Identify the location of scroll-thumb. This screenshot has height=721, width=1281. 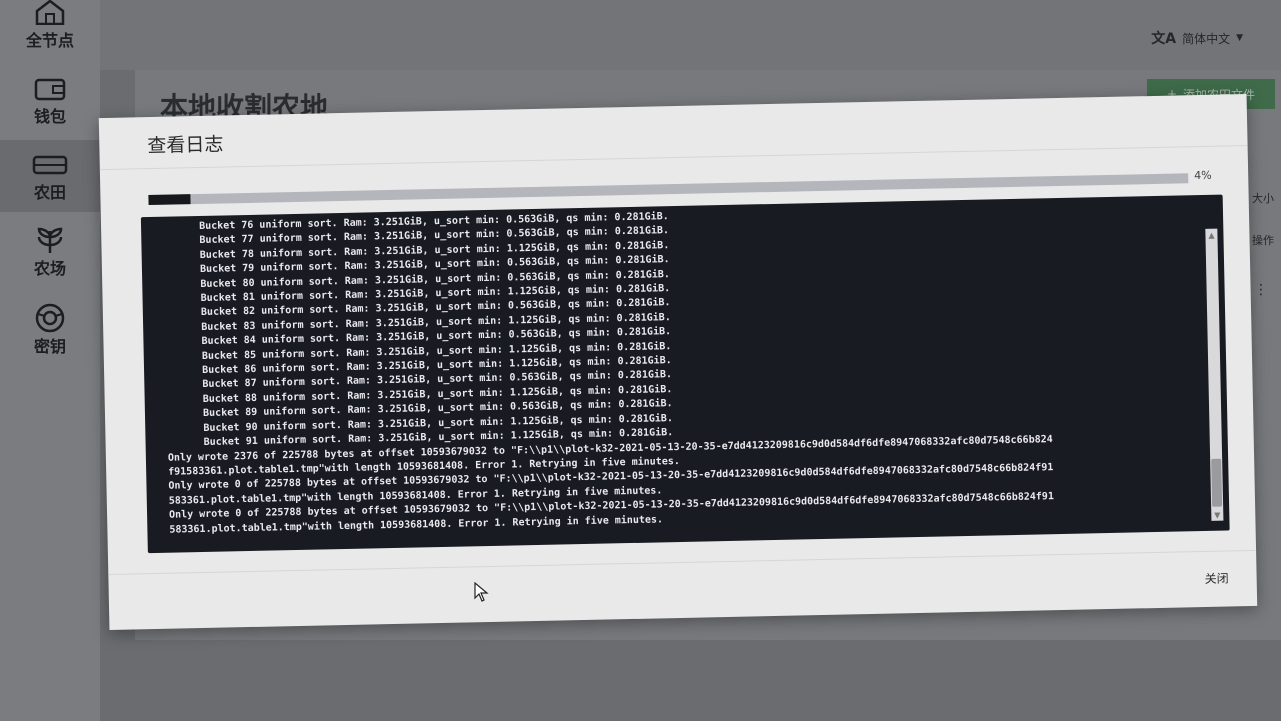
(1217, 482).